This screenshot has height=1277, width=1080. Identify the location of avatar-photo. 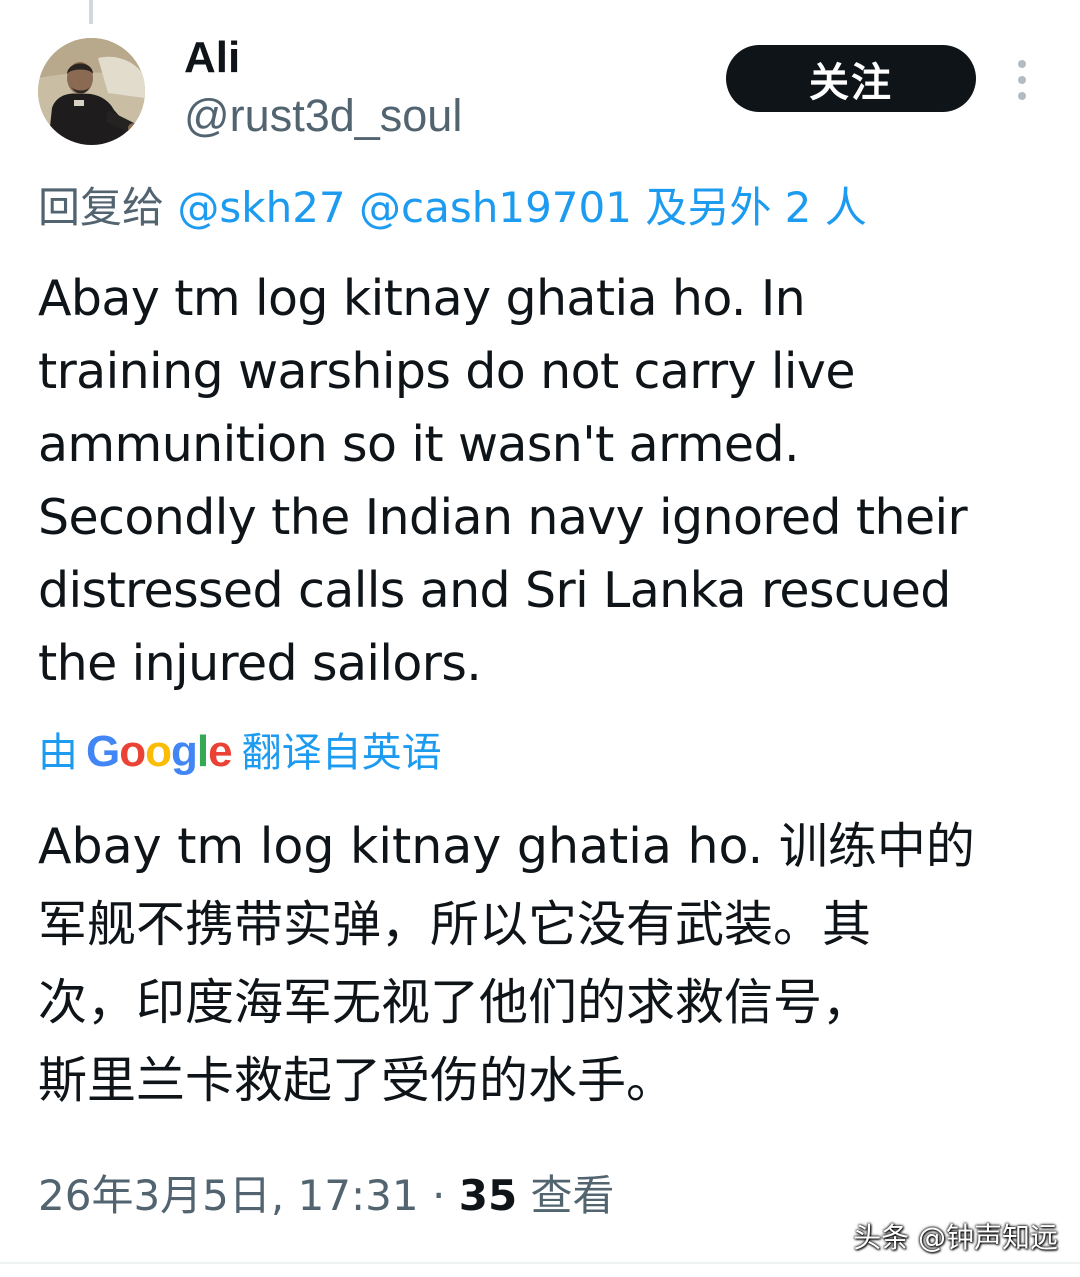
(91, 91).